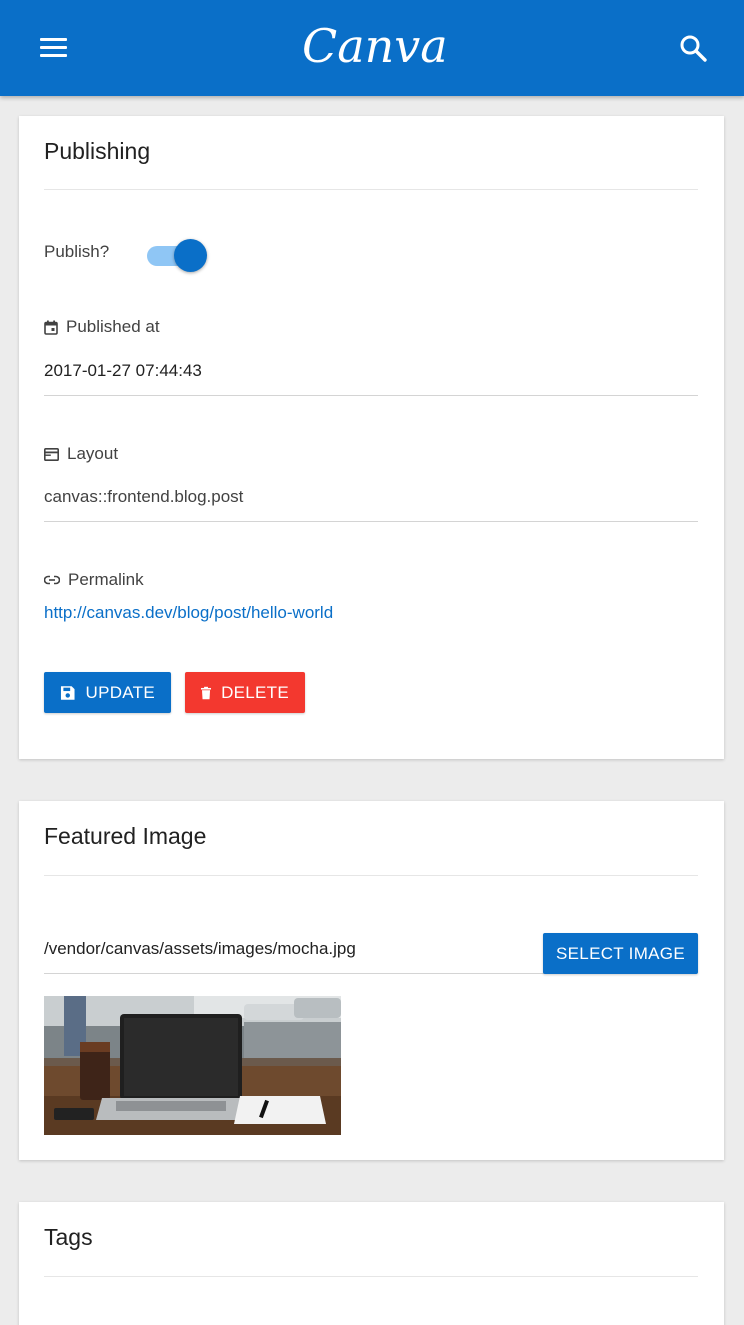 This screenshot has width=744, height=1325. Describe the element at coordinates (190, 255) in the screenshot. I see `toggle-thumb` at that location.